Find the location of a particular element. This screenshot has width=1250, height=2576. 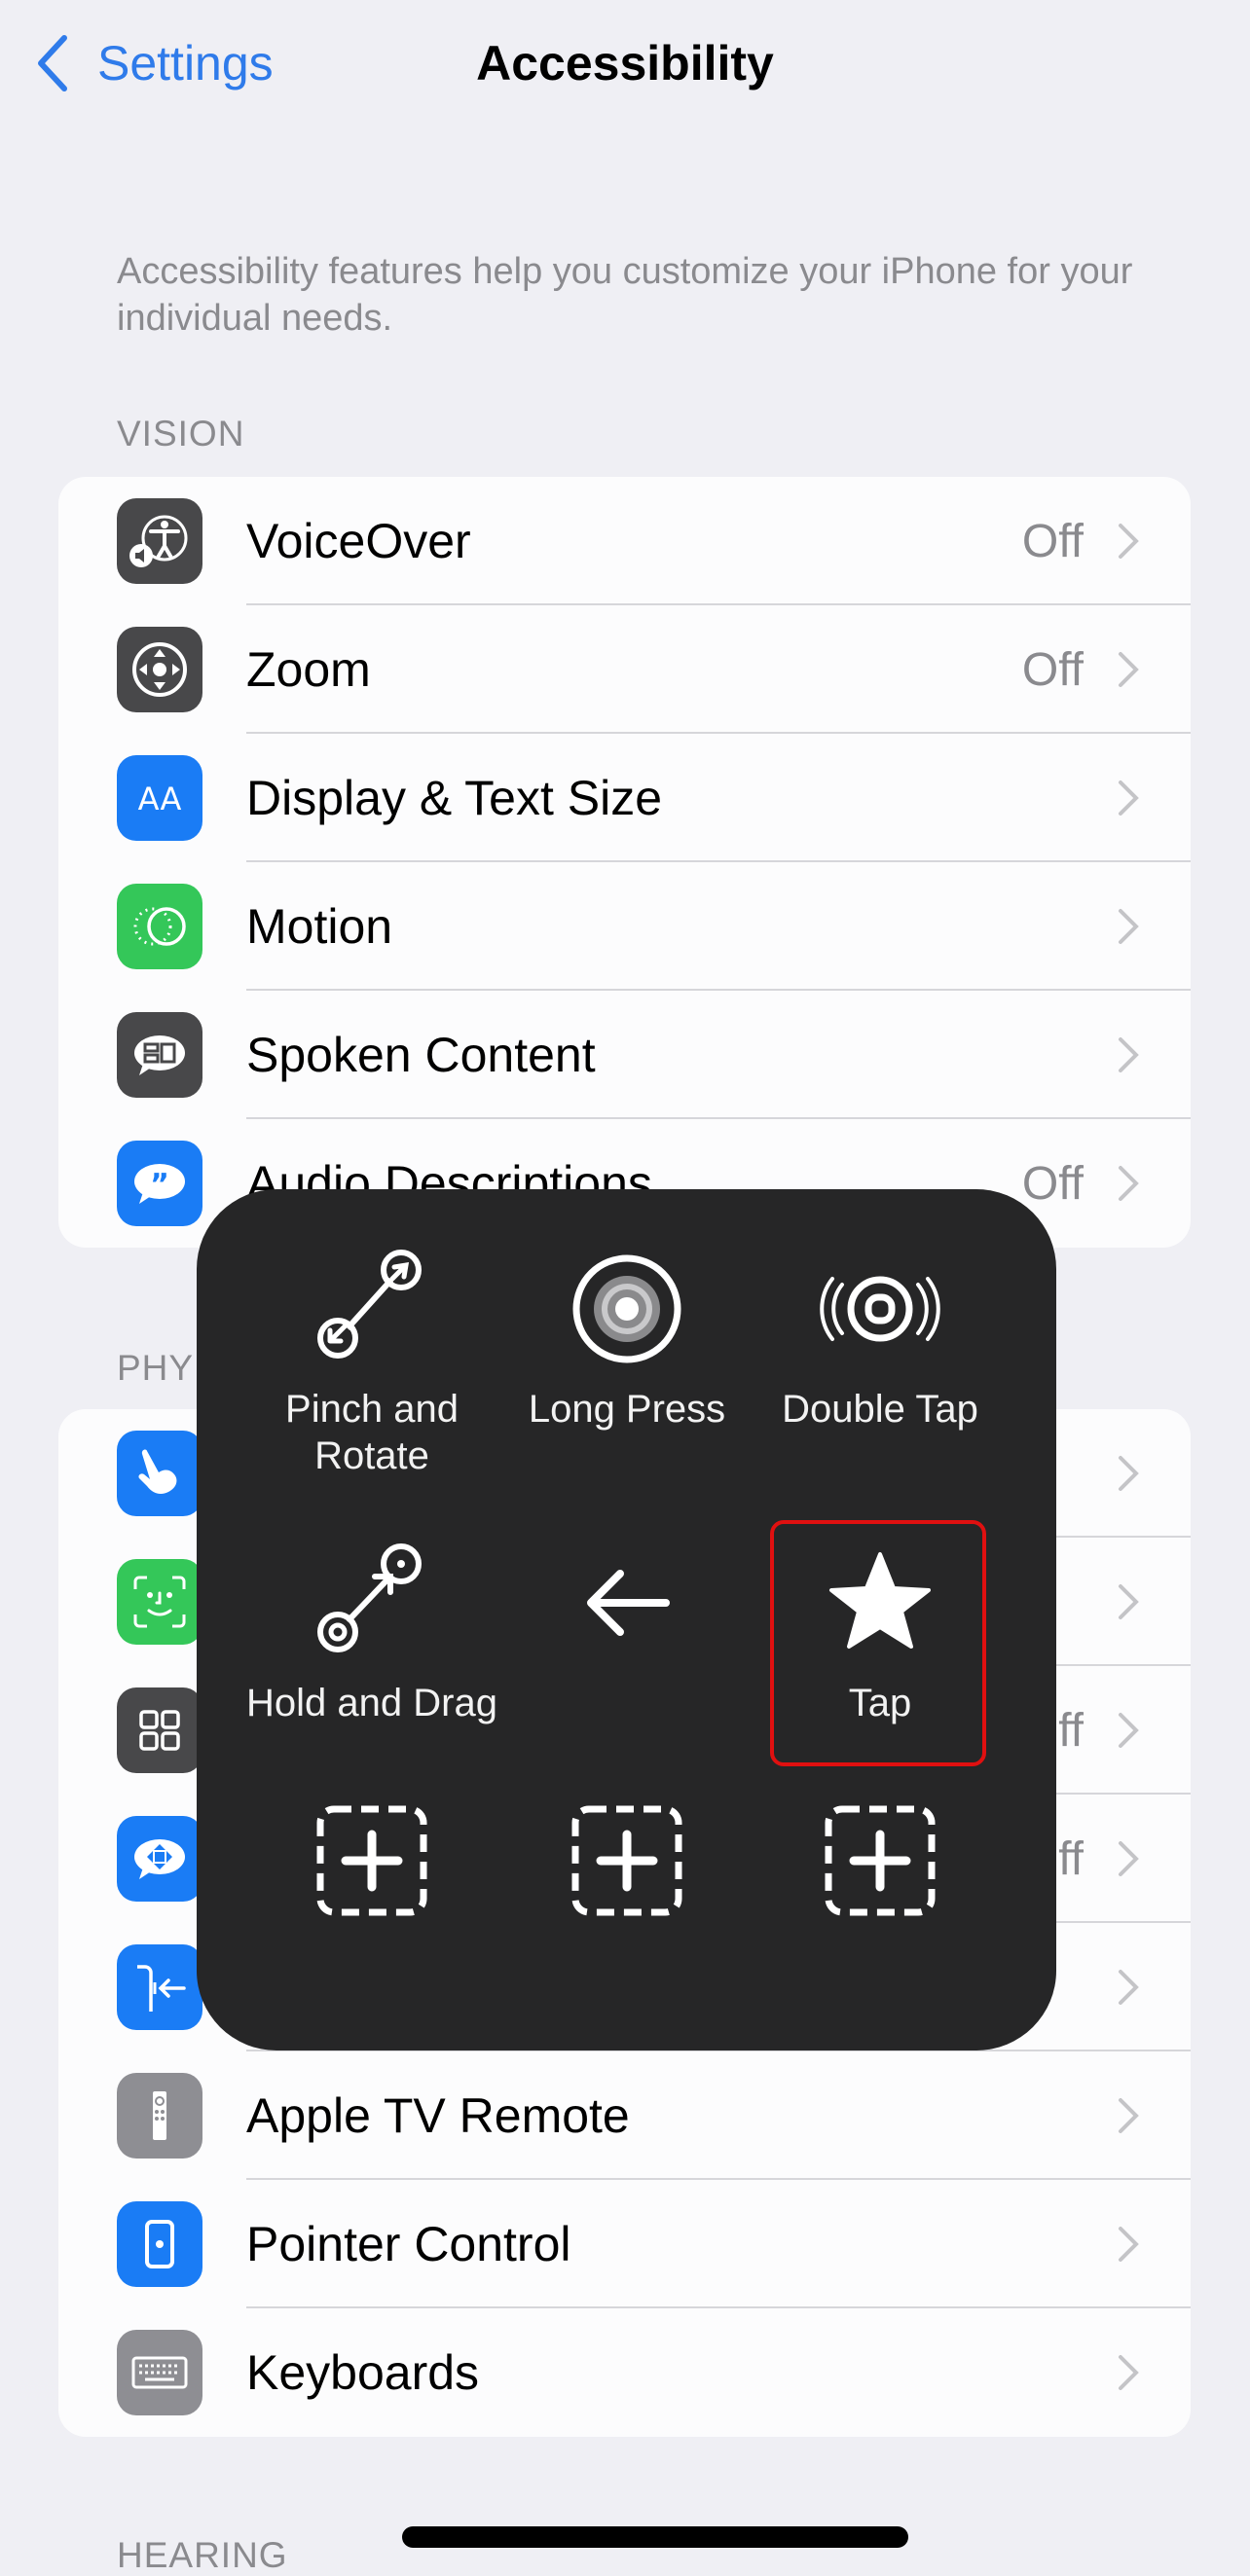

menu-item-double-tap: Double Tap is located at coordinates (880, 1339).